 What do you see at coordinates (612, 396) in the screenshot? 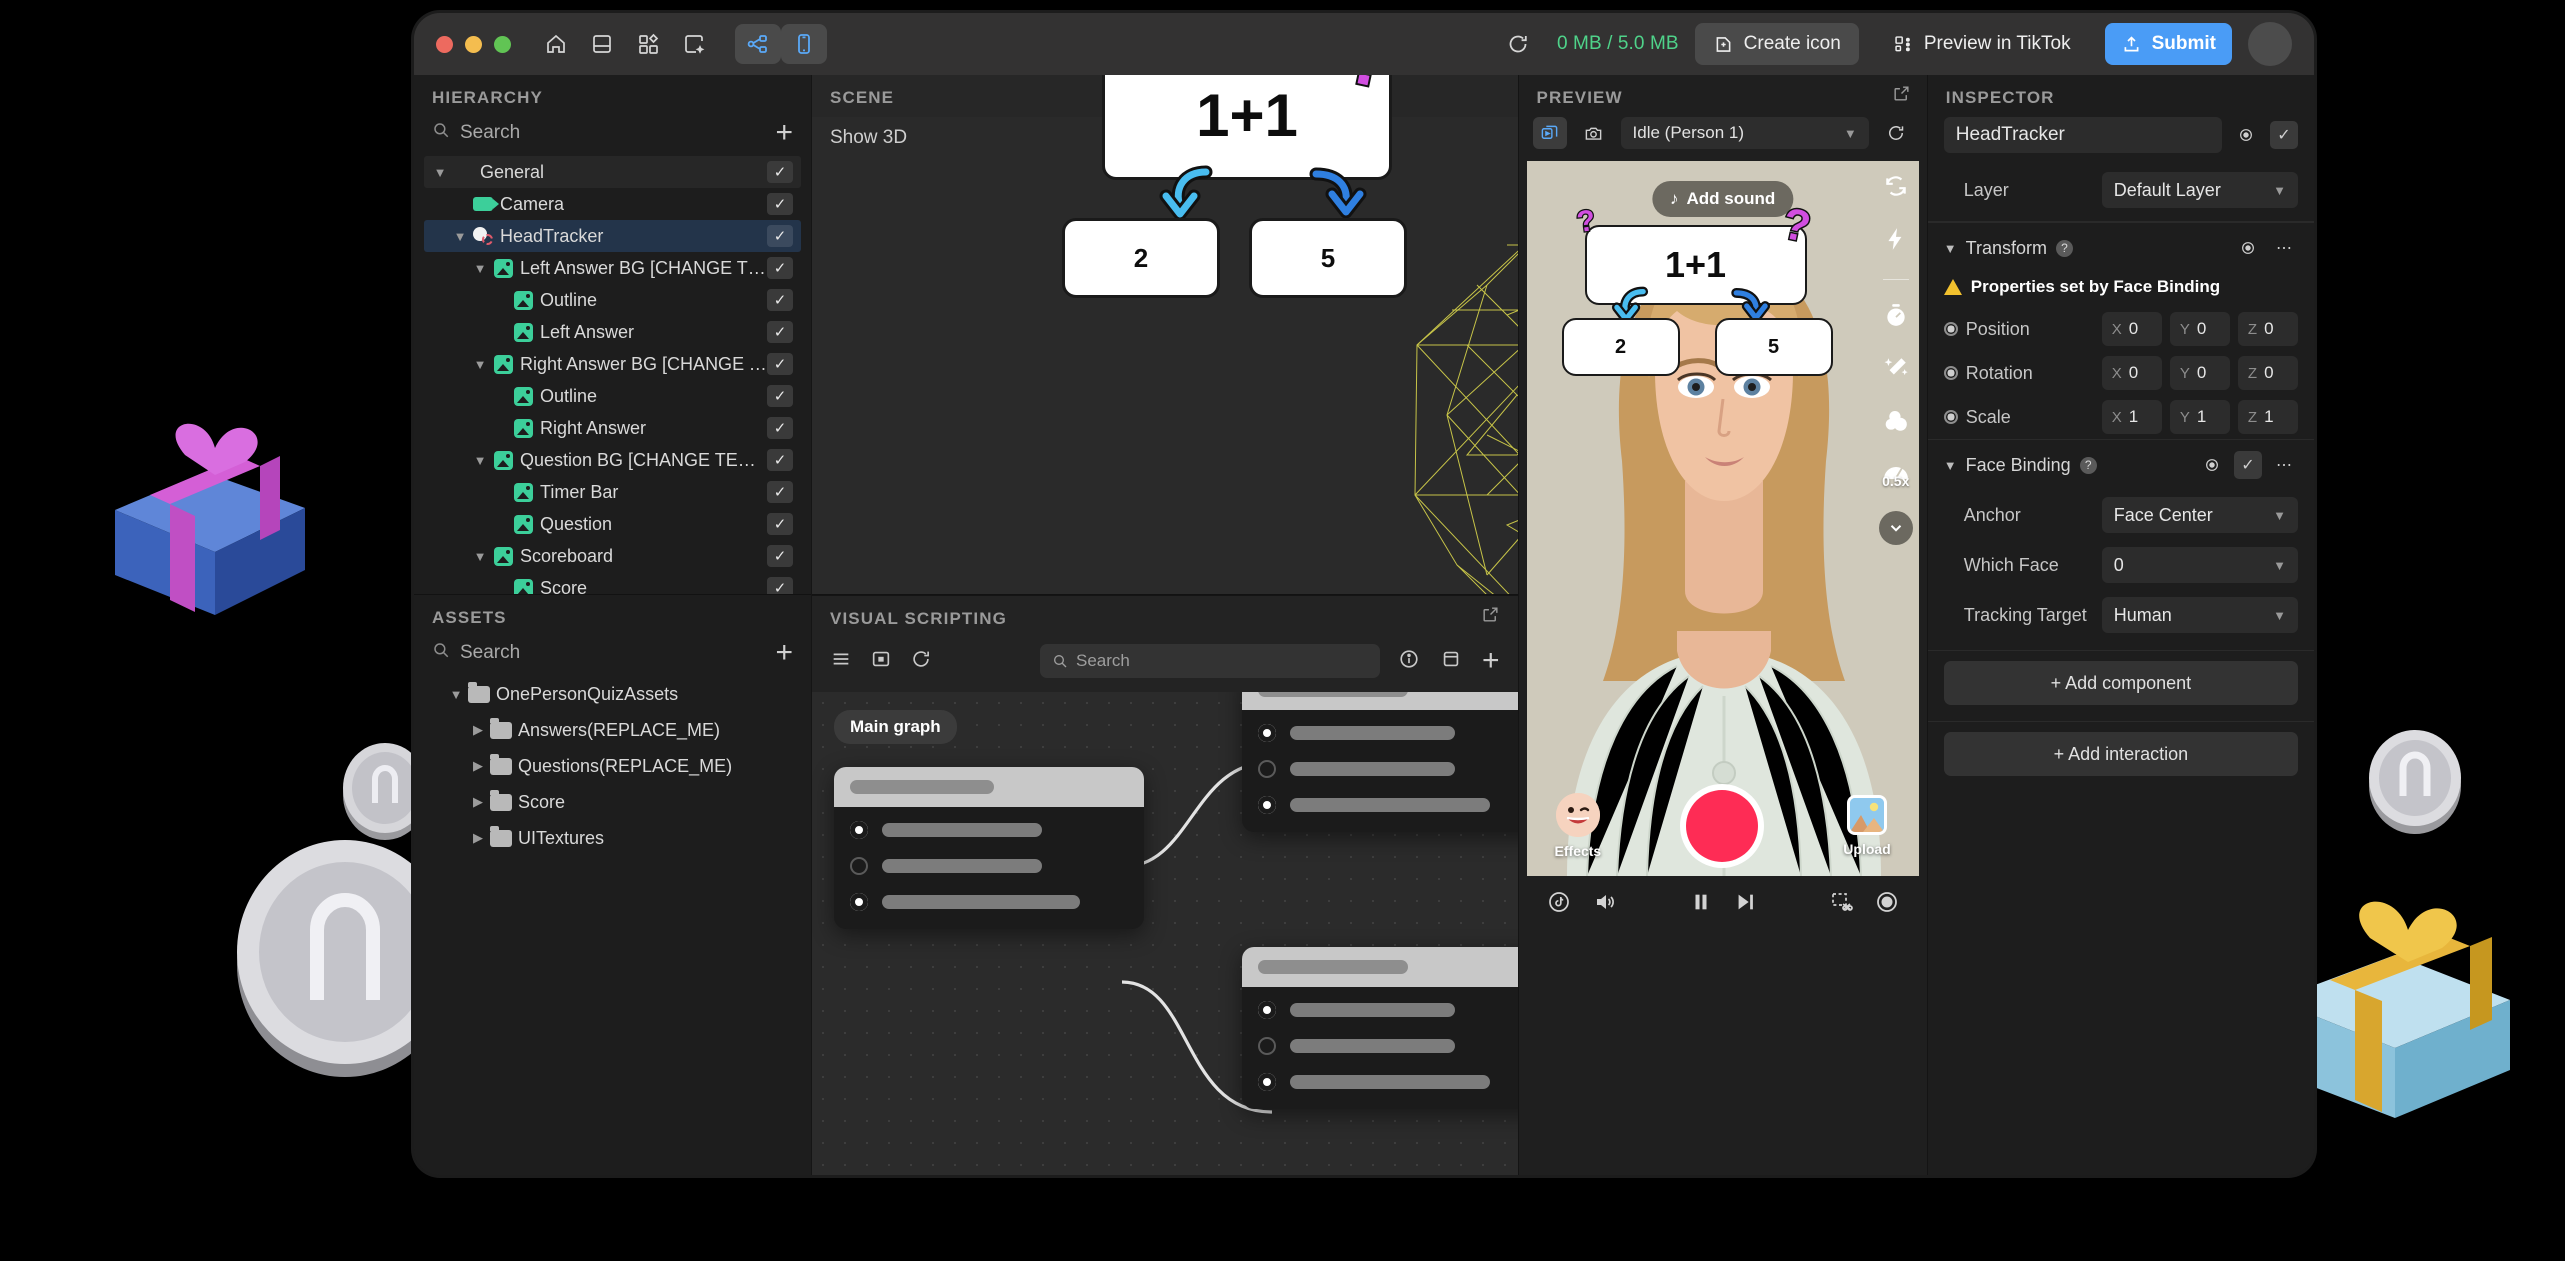
I see `hierarchy-item-outline: Outline ✓` at bounding box center [612, 396].